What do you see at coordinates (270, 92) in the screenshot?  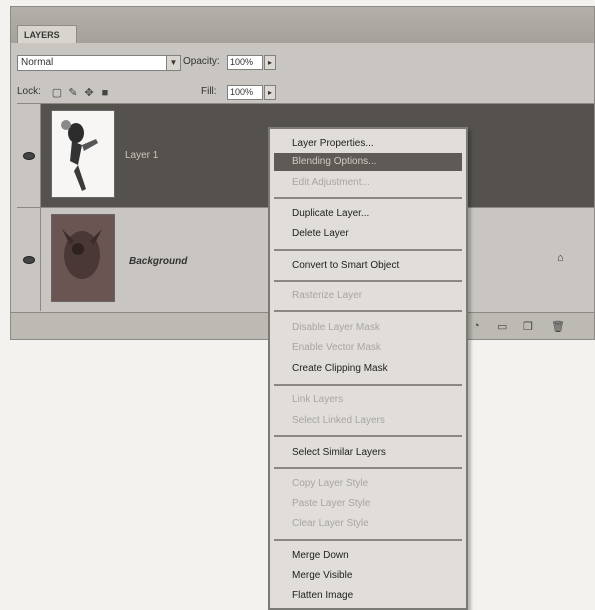 I see `fill-arrow-icon: ▸` at bounding box center [270, 92].